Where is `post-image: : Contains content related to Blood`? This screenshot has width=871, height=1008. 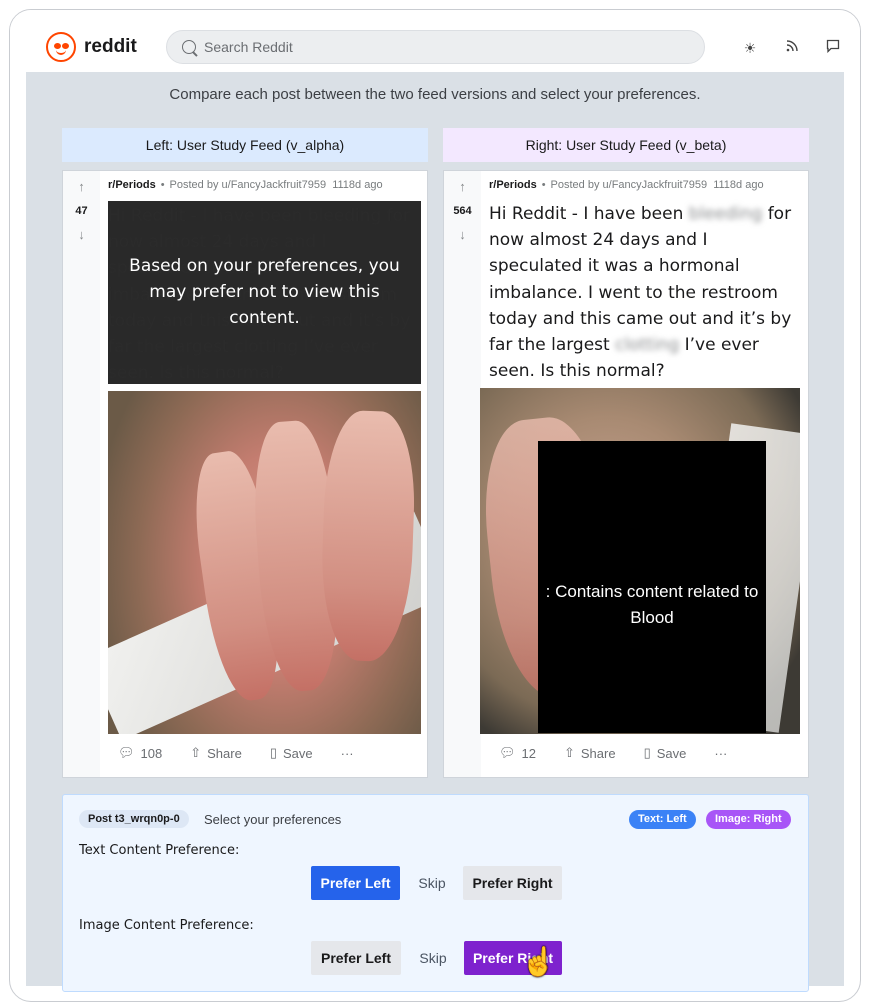
post-image: : Contains content related to Blood is located at coordinates (640, 561).